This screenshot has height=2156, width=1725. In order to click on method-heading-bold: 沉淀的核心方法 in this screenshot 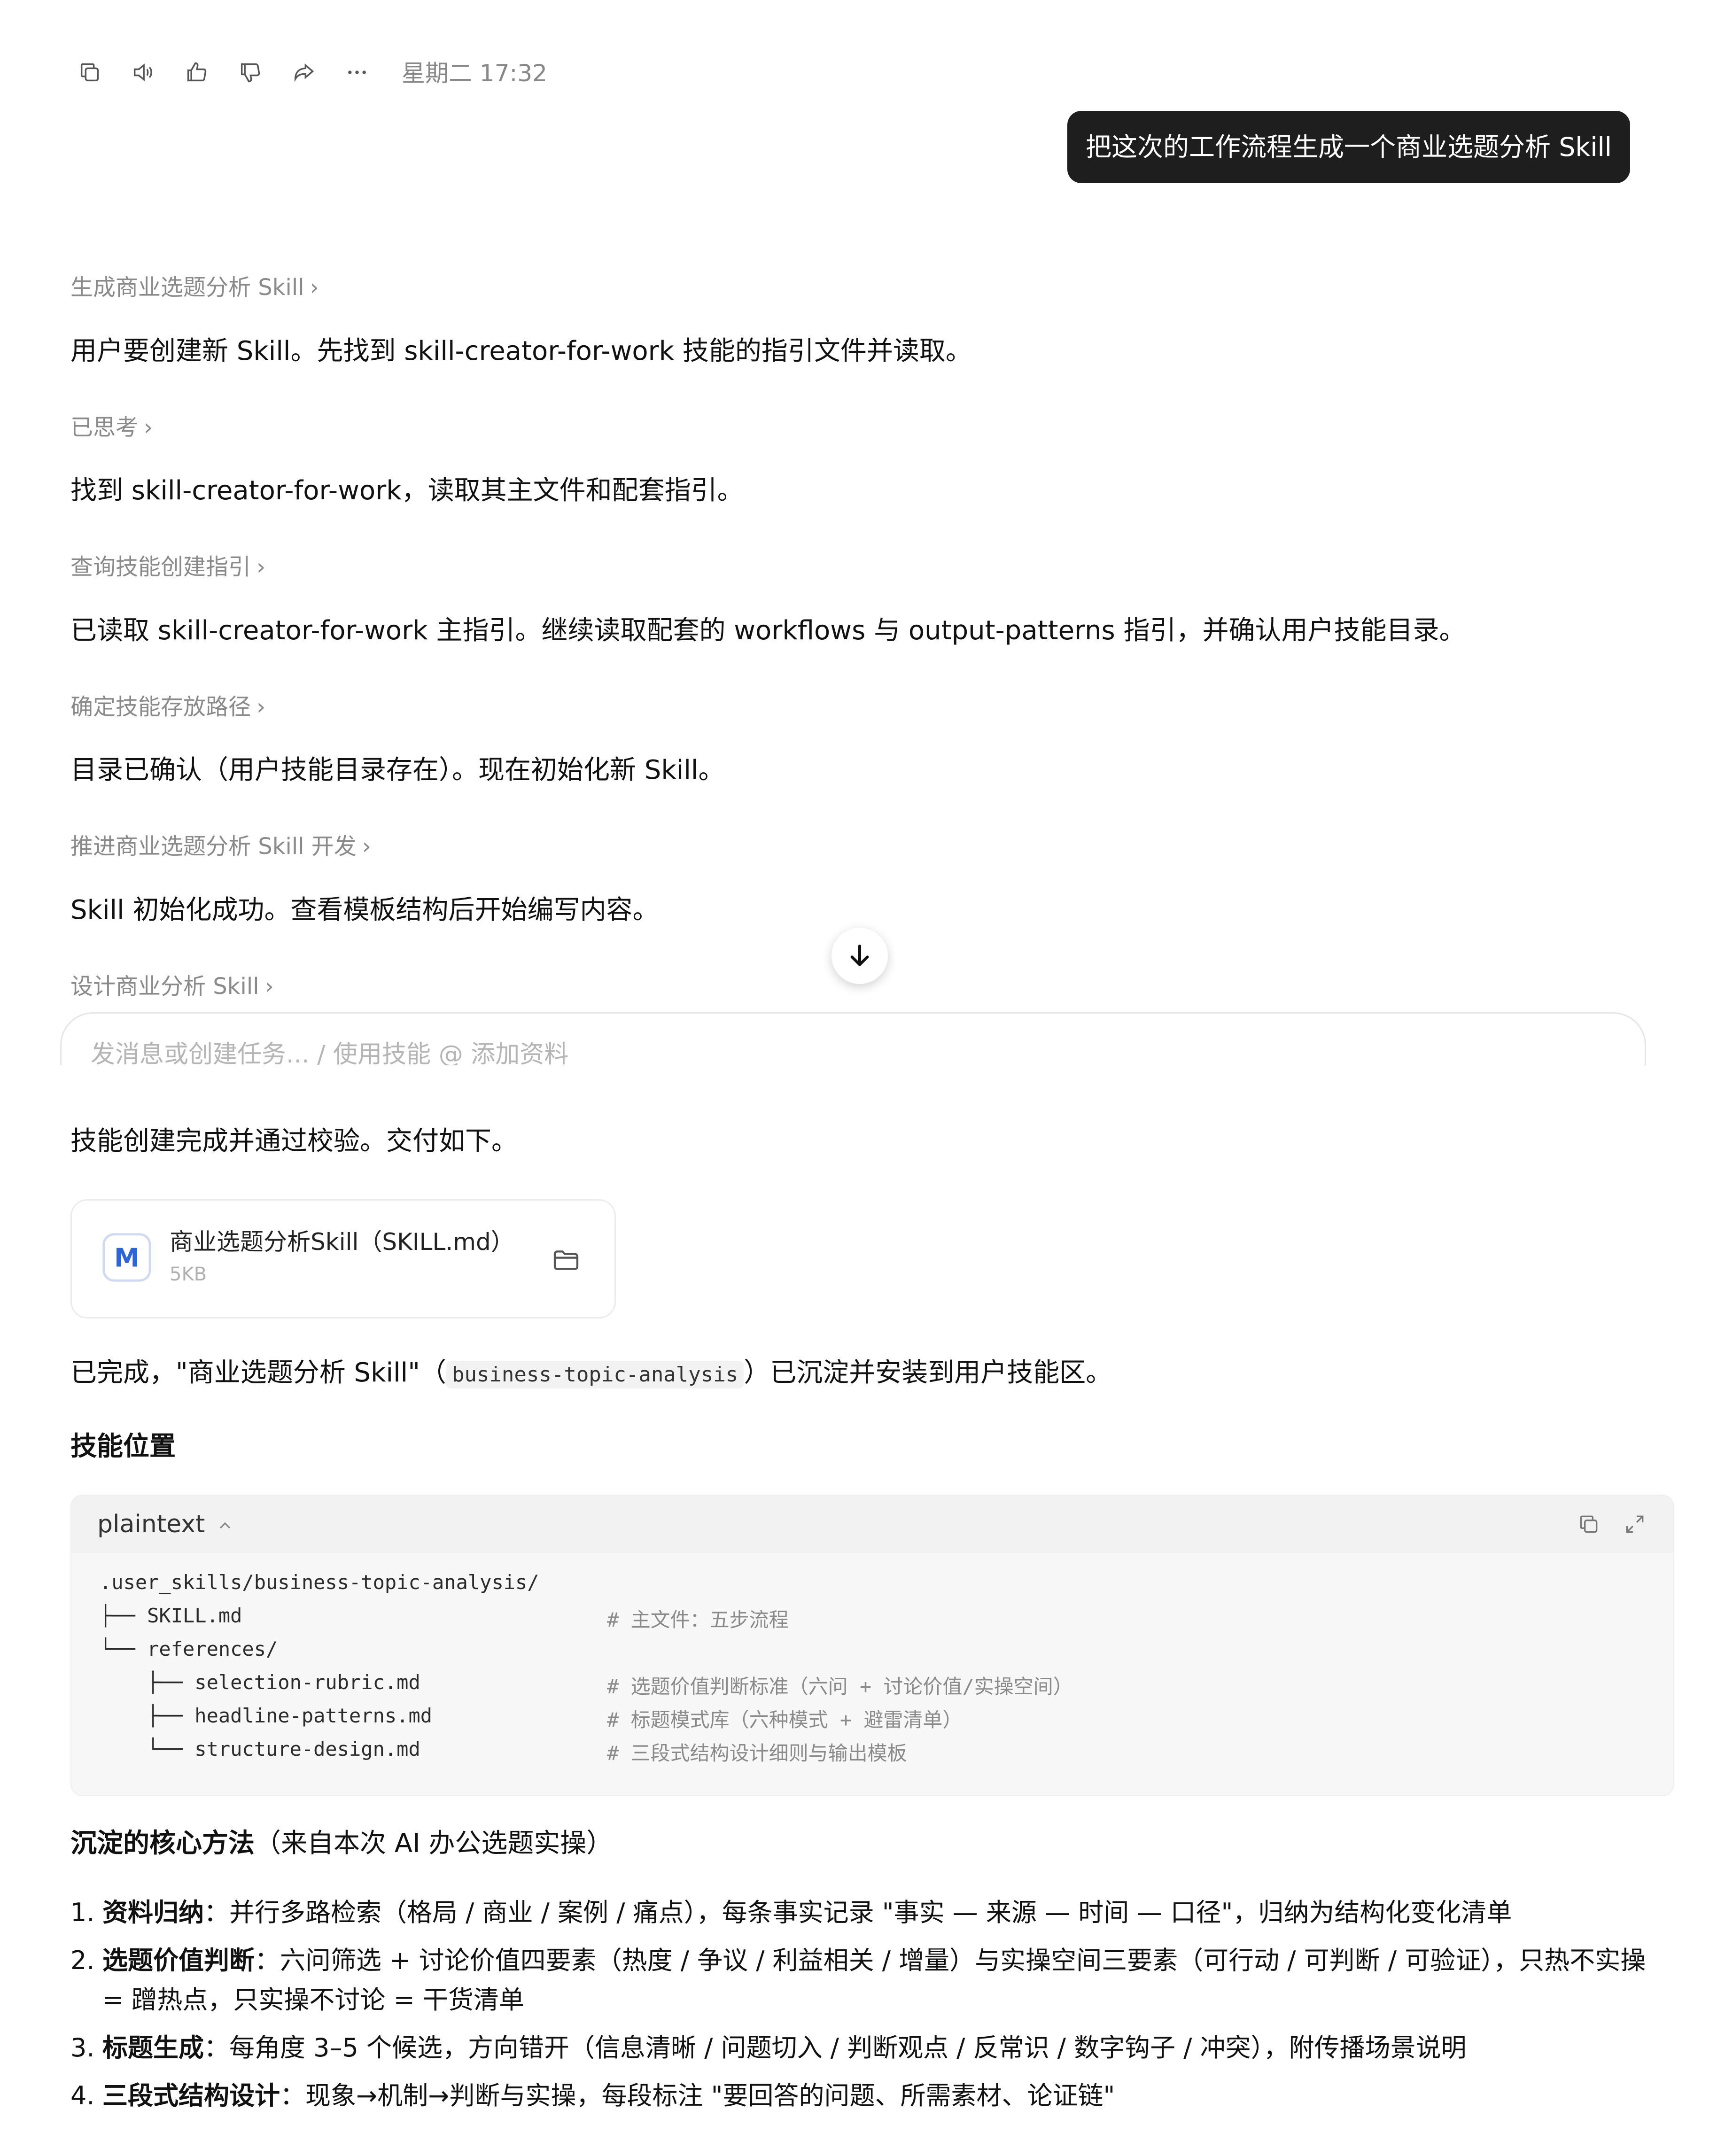, I will do `click(162, 1844)`.